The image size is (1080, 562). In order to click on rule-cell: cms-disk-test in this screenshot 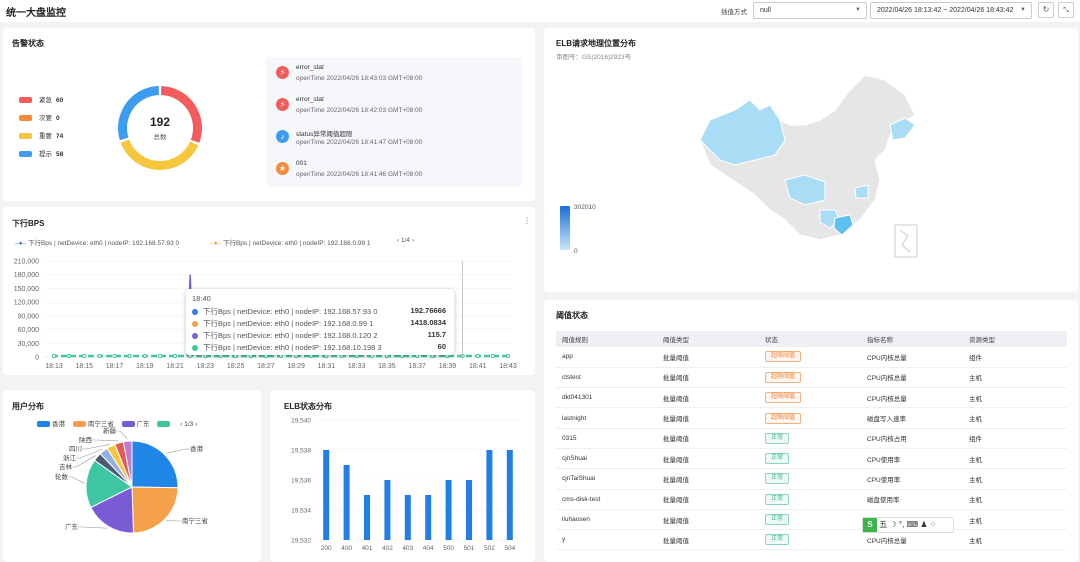, I will do `click(581, 499)`.